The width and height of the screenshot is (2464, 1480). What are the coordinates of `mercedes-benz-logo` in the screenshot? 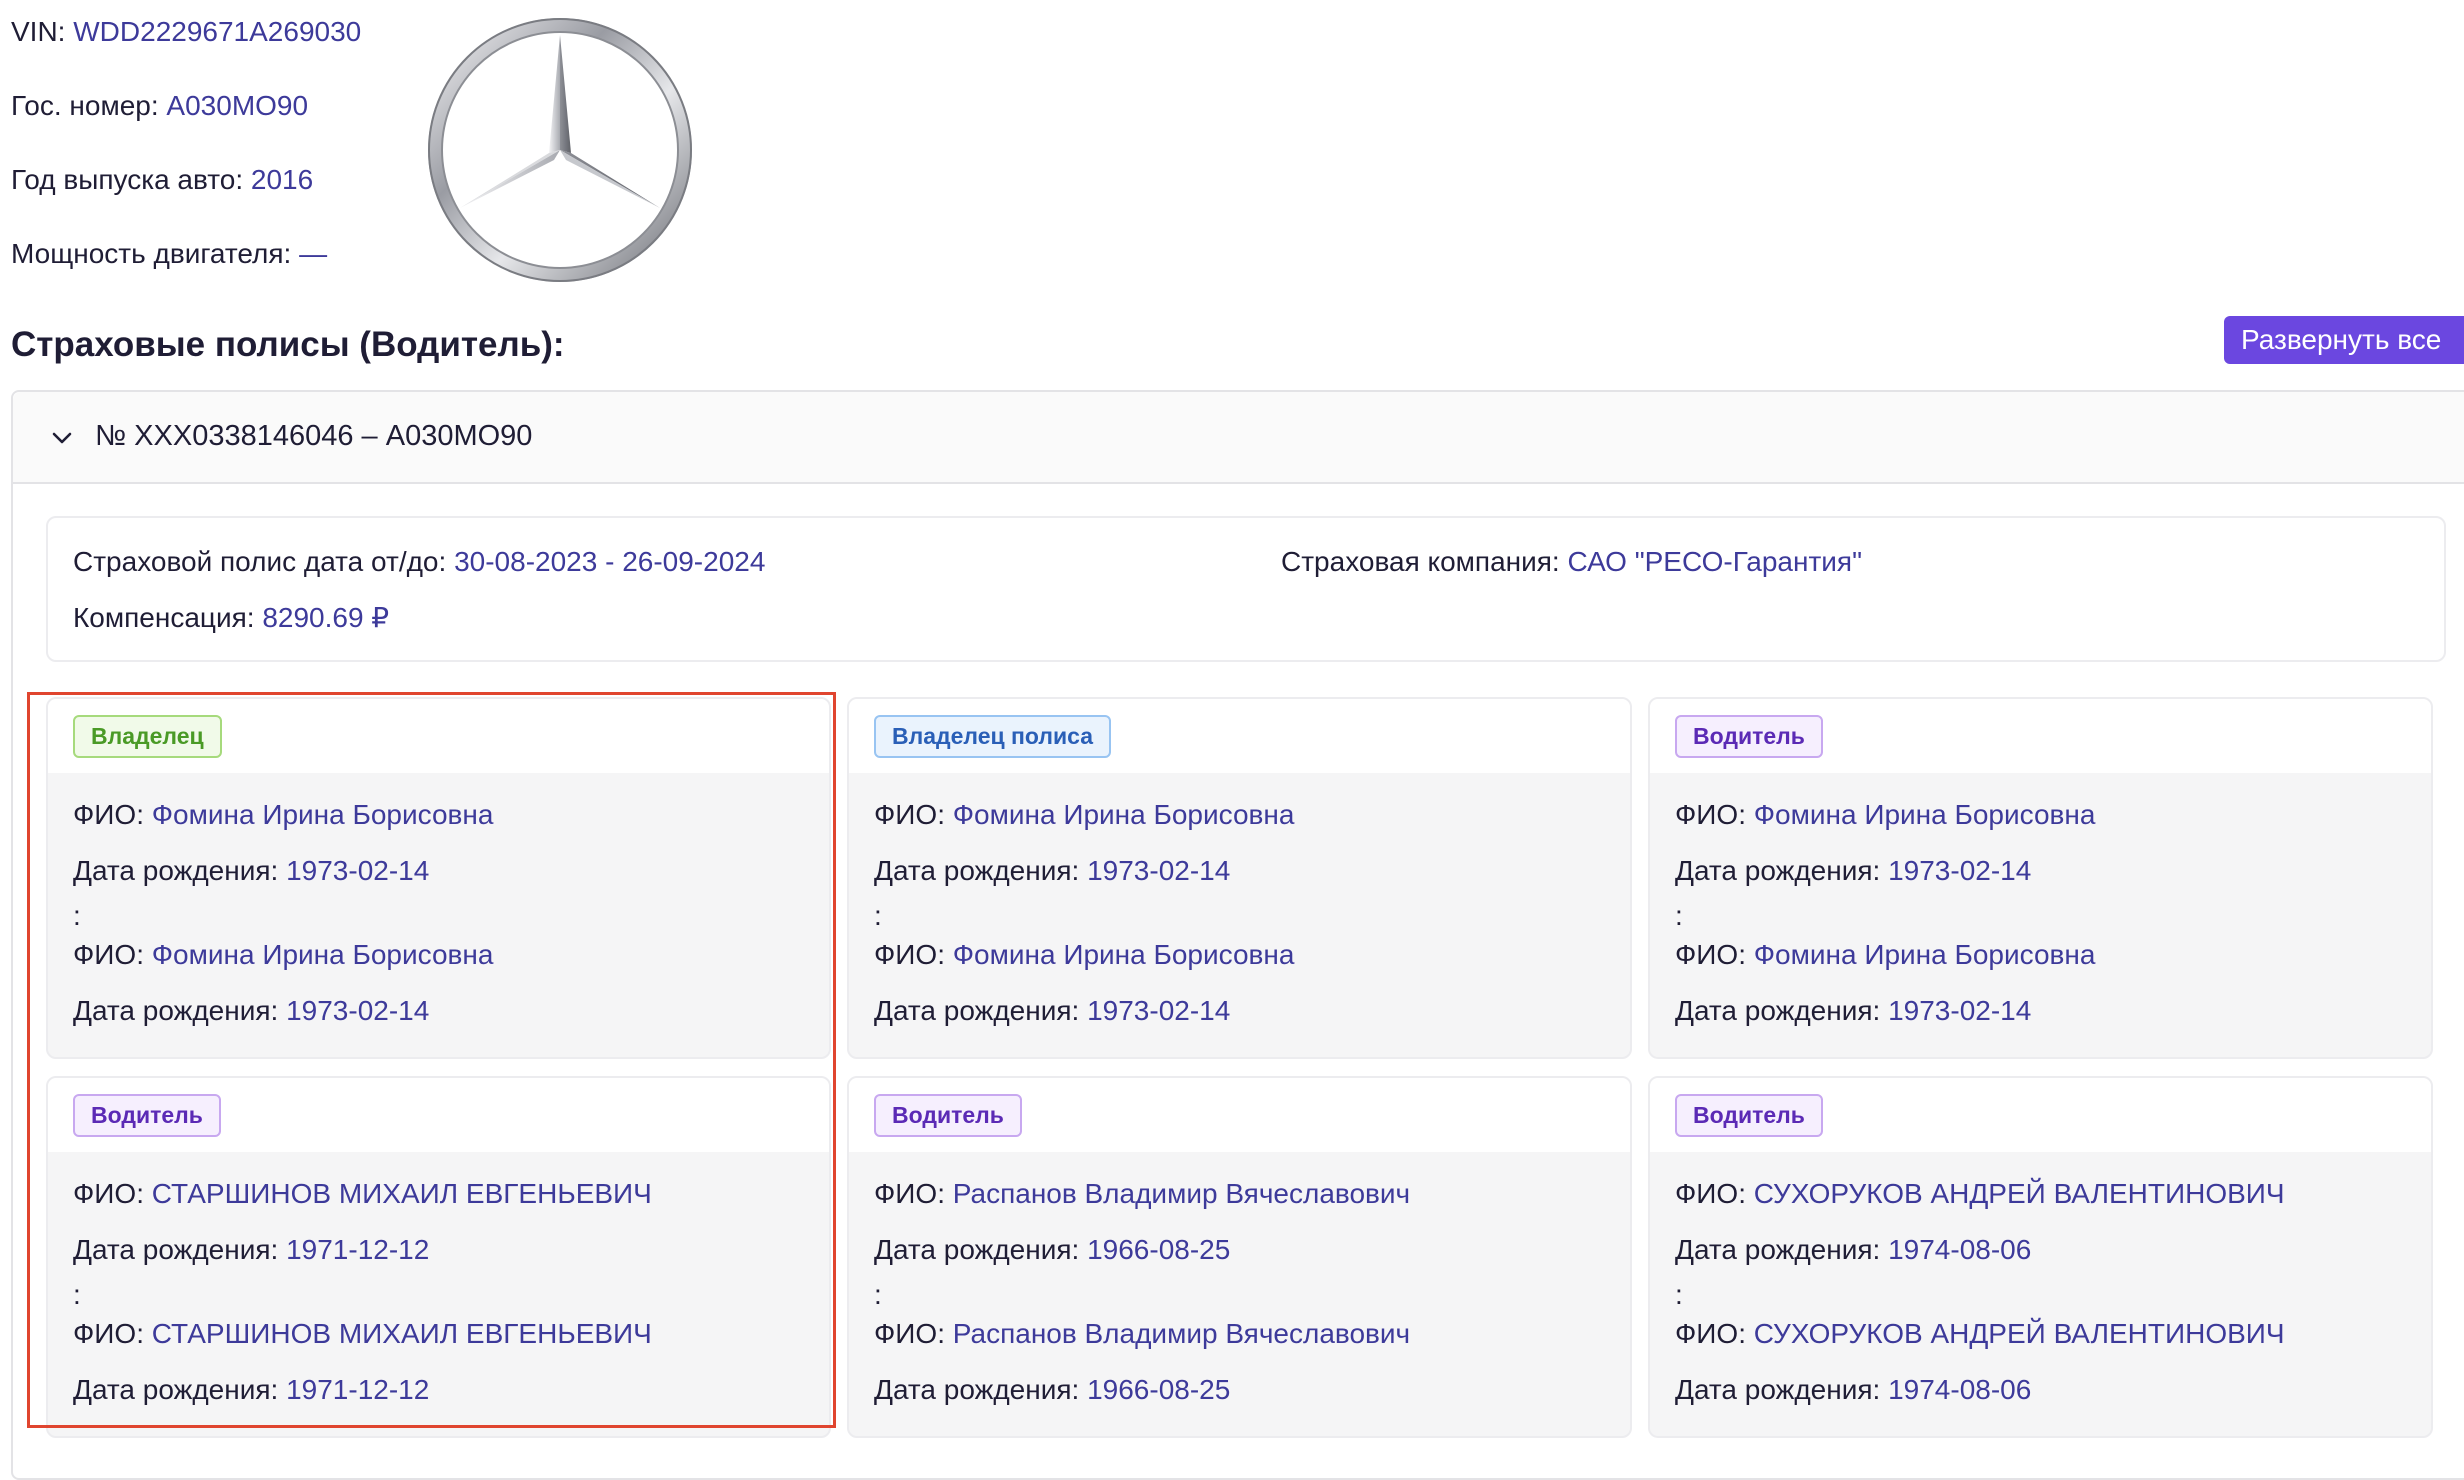 It's located at (560, 150).